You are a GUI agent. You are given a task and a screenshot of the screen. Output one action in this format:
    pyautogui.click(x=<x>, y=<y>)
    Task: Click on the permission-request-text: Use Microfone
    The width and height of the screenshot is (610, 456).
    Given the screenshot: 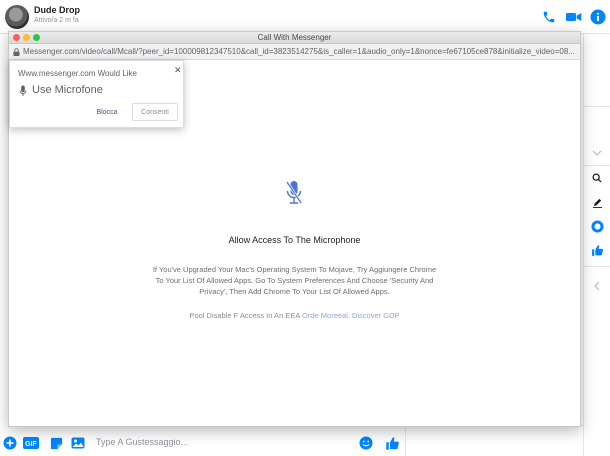 What is the action you would take?
    pyautogui.click(x=67, y=90)
    